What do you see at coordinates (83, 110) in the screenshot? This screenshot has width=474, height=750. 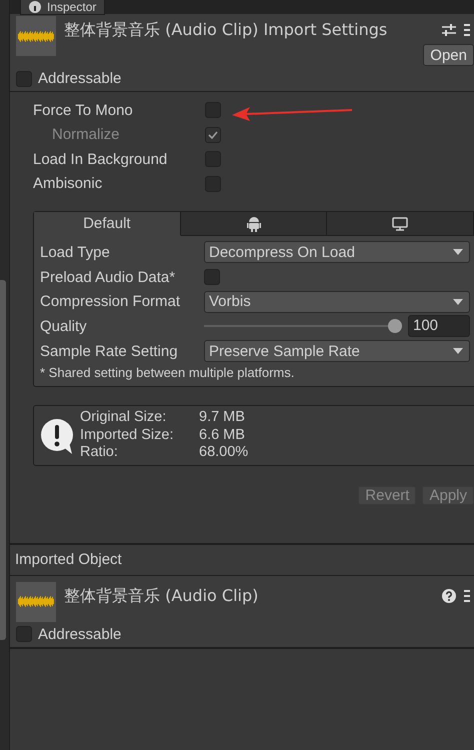 I see `option-label: Force To Mono` at bounding box center [83, 110].